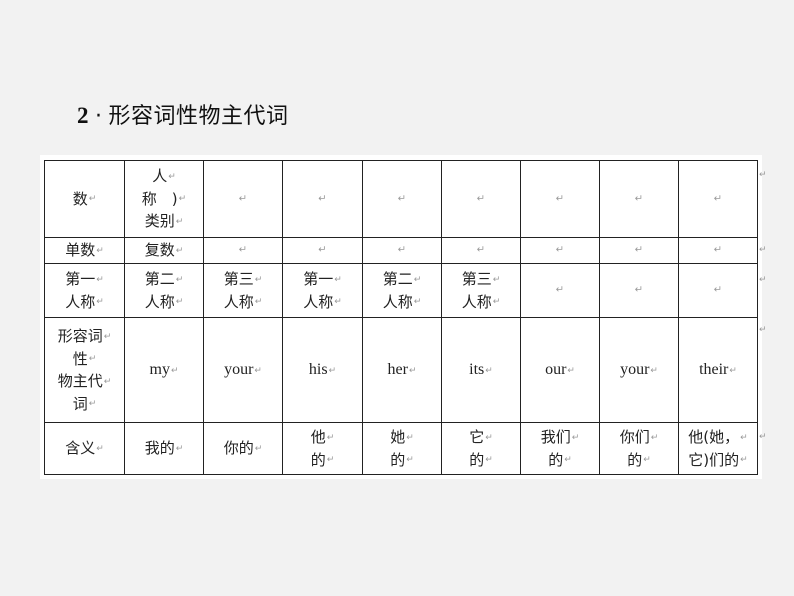  What do you see at coordinates (476, 279) in the screenshot?
I see `cell-text: 第三` at bounding box center [476, 279].